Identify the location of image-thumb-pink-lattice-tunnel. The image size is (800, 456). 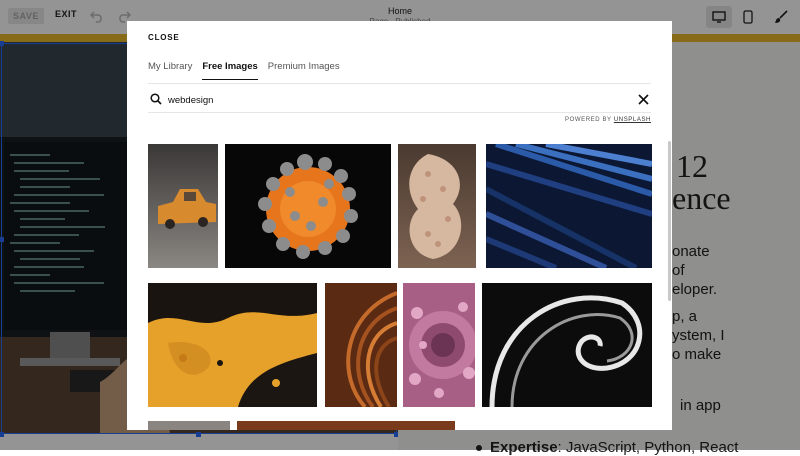
(439, 345).